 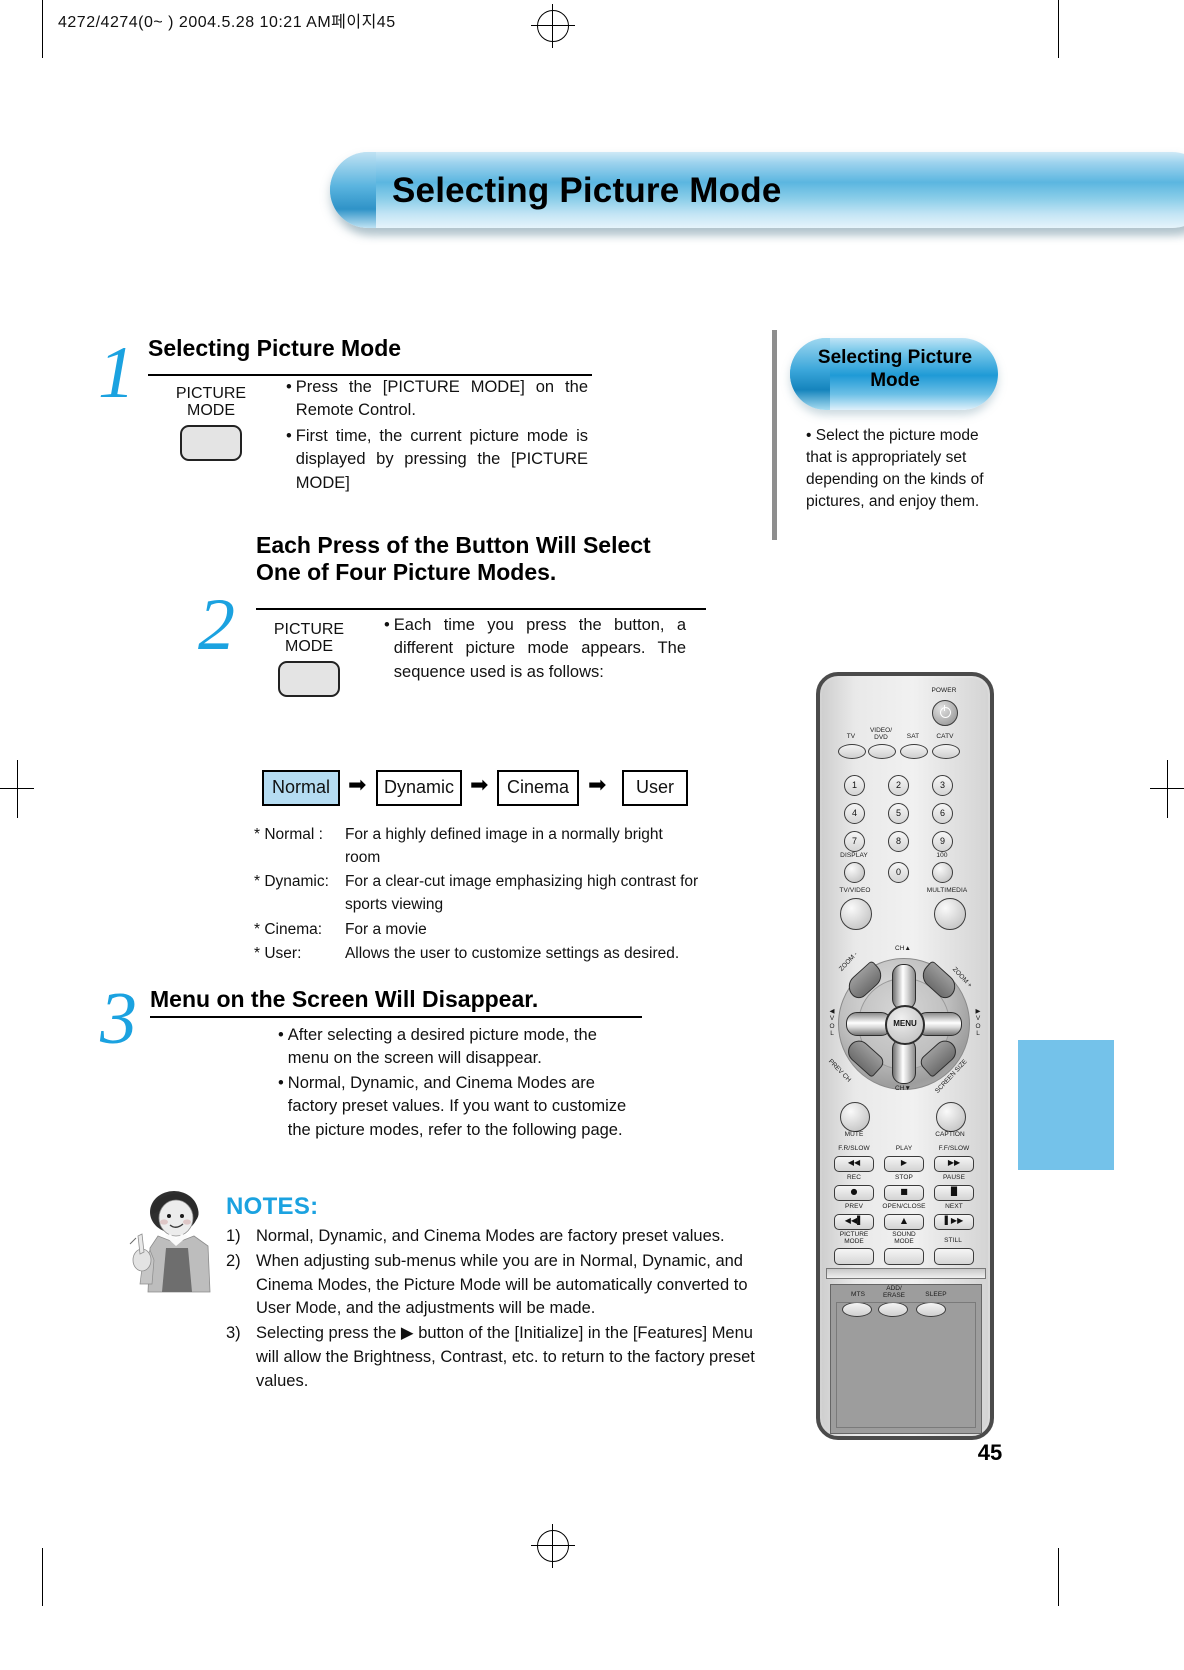 I want to click on page-number: 45, so click(x=990, y=1452).